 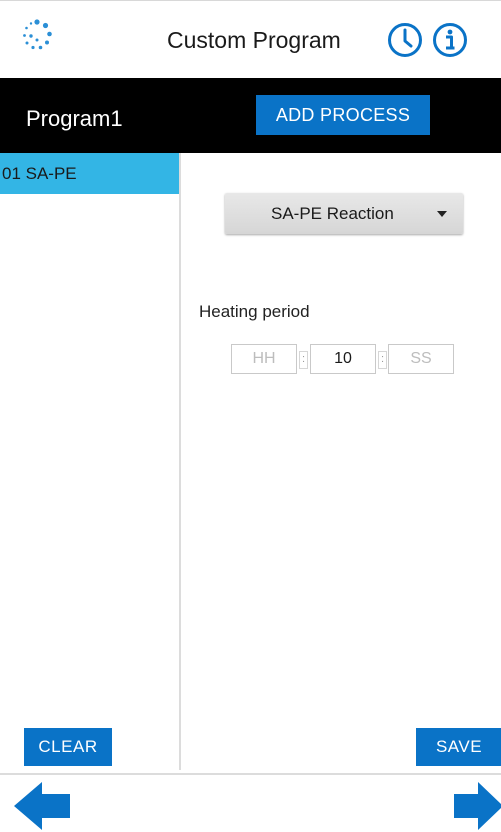 What do you see at coordinates (250, 774) in the screenshot?
I see `bottom-divider` at bounding box center [250, 774].